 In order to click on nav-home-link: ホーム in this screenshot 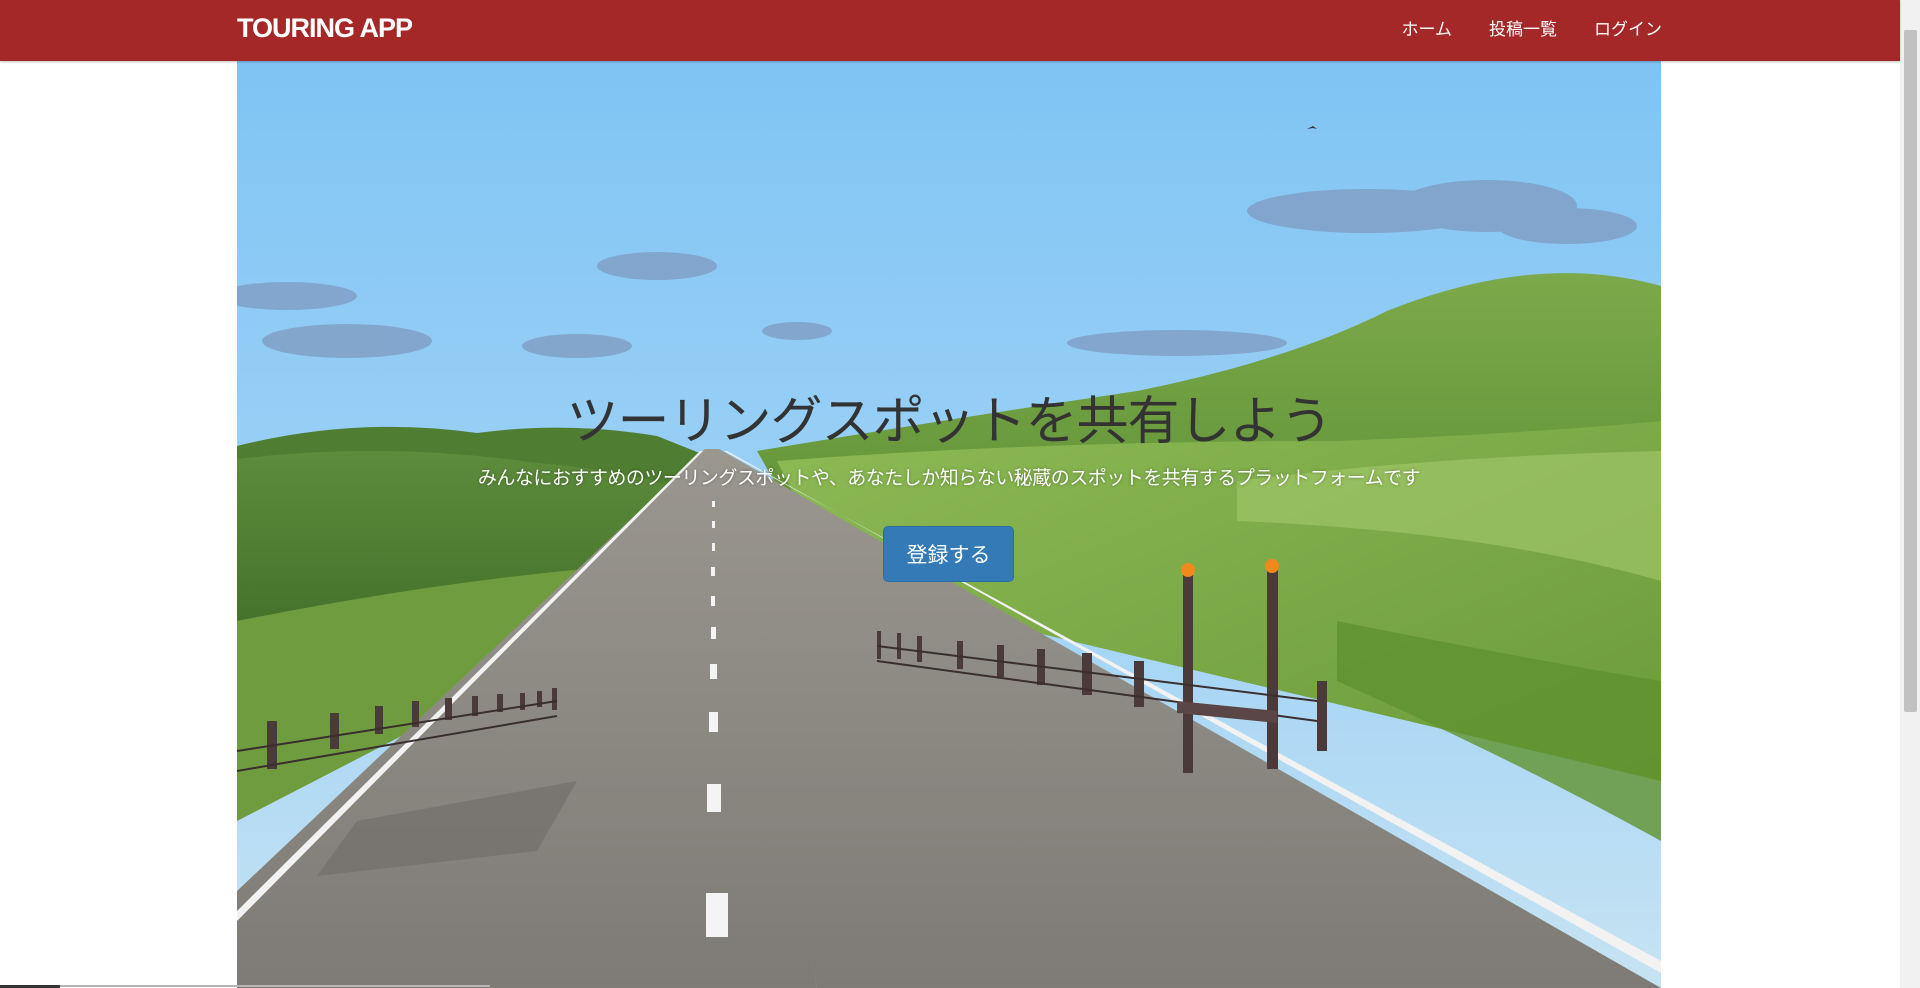, I will do `click(1427, 27)`.